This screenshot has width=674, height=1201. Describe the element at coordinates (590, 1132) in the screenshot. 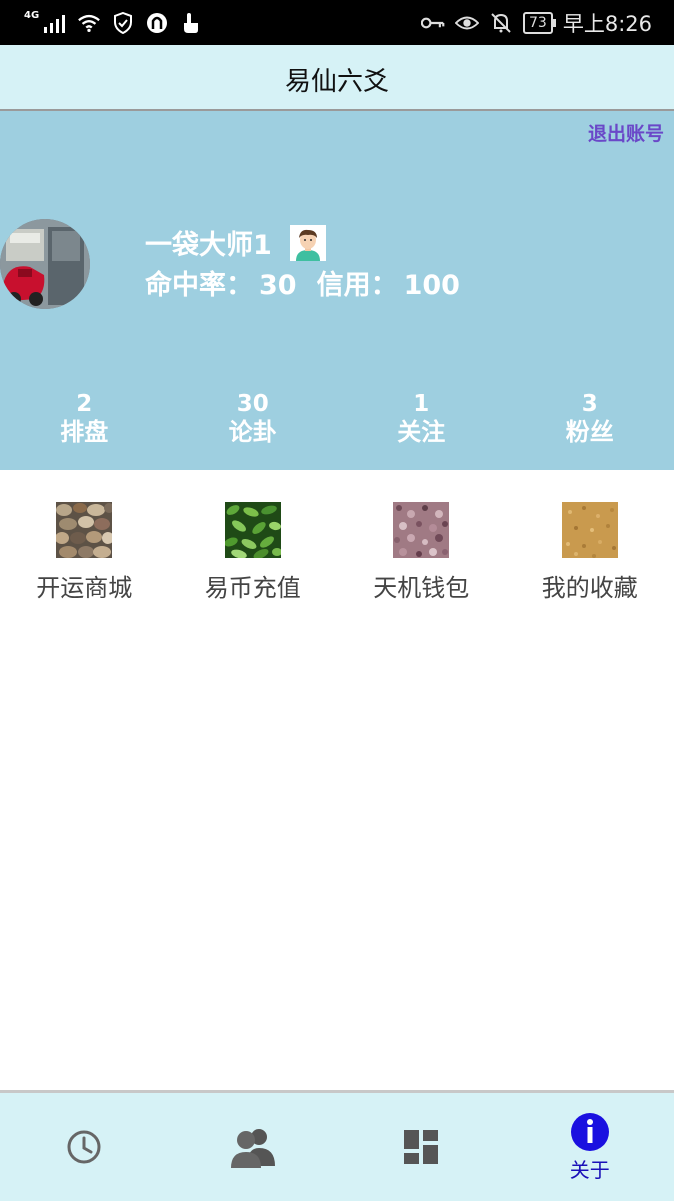

I see `info-icon` at that location.